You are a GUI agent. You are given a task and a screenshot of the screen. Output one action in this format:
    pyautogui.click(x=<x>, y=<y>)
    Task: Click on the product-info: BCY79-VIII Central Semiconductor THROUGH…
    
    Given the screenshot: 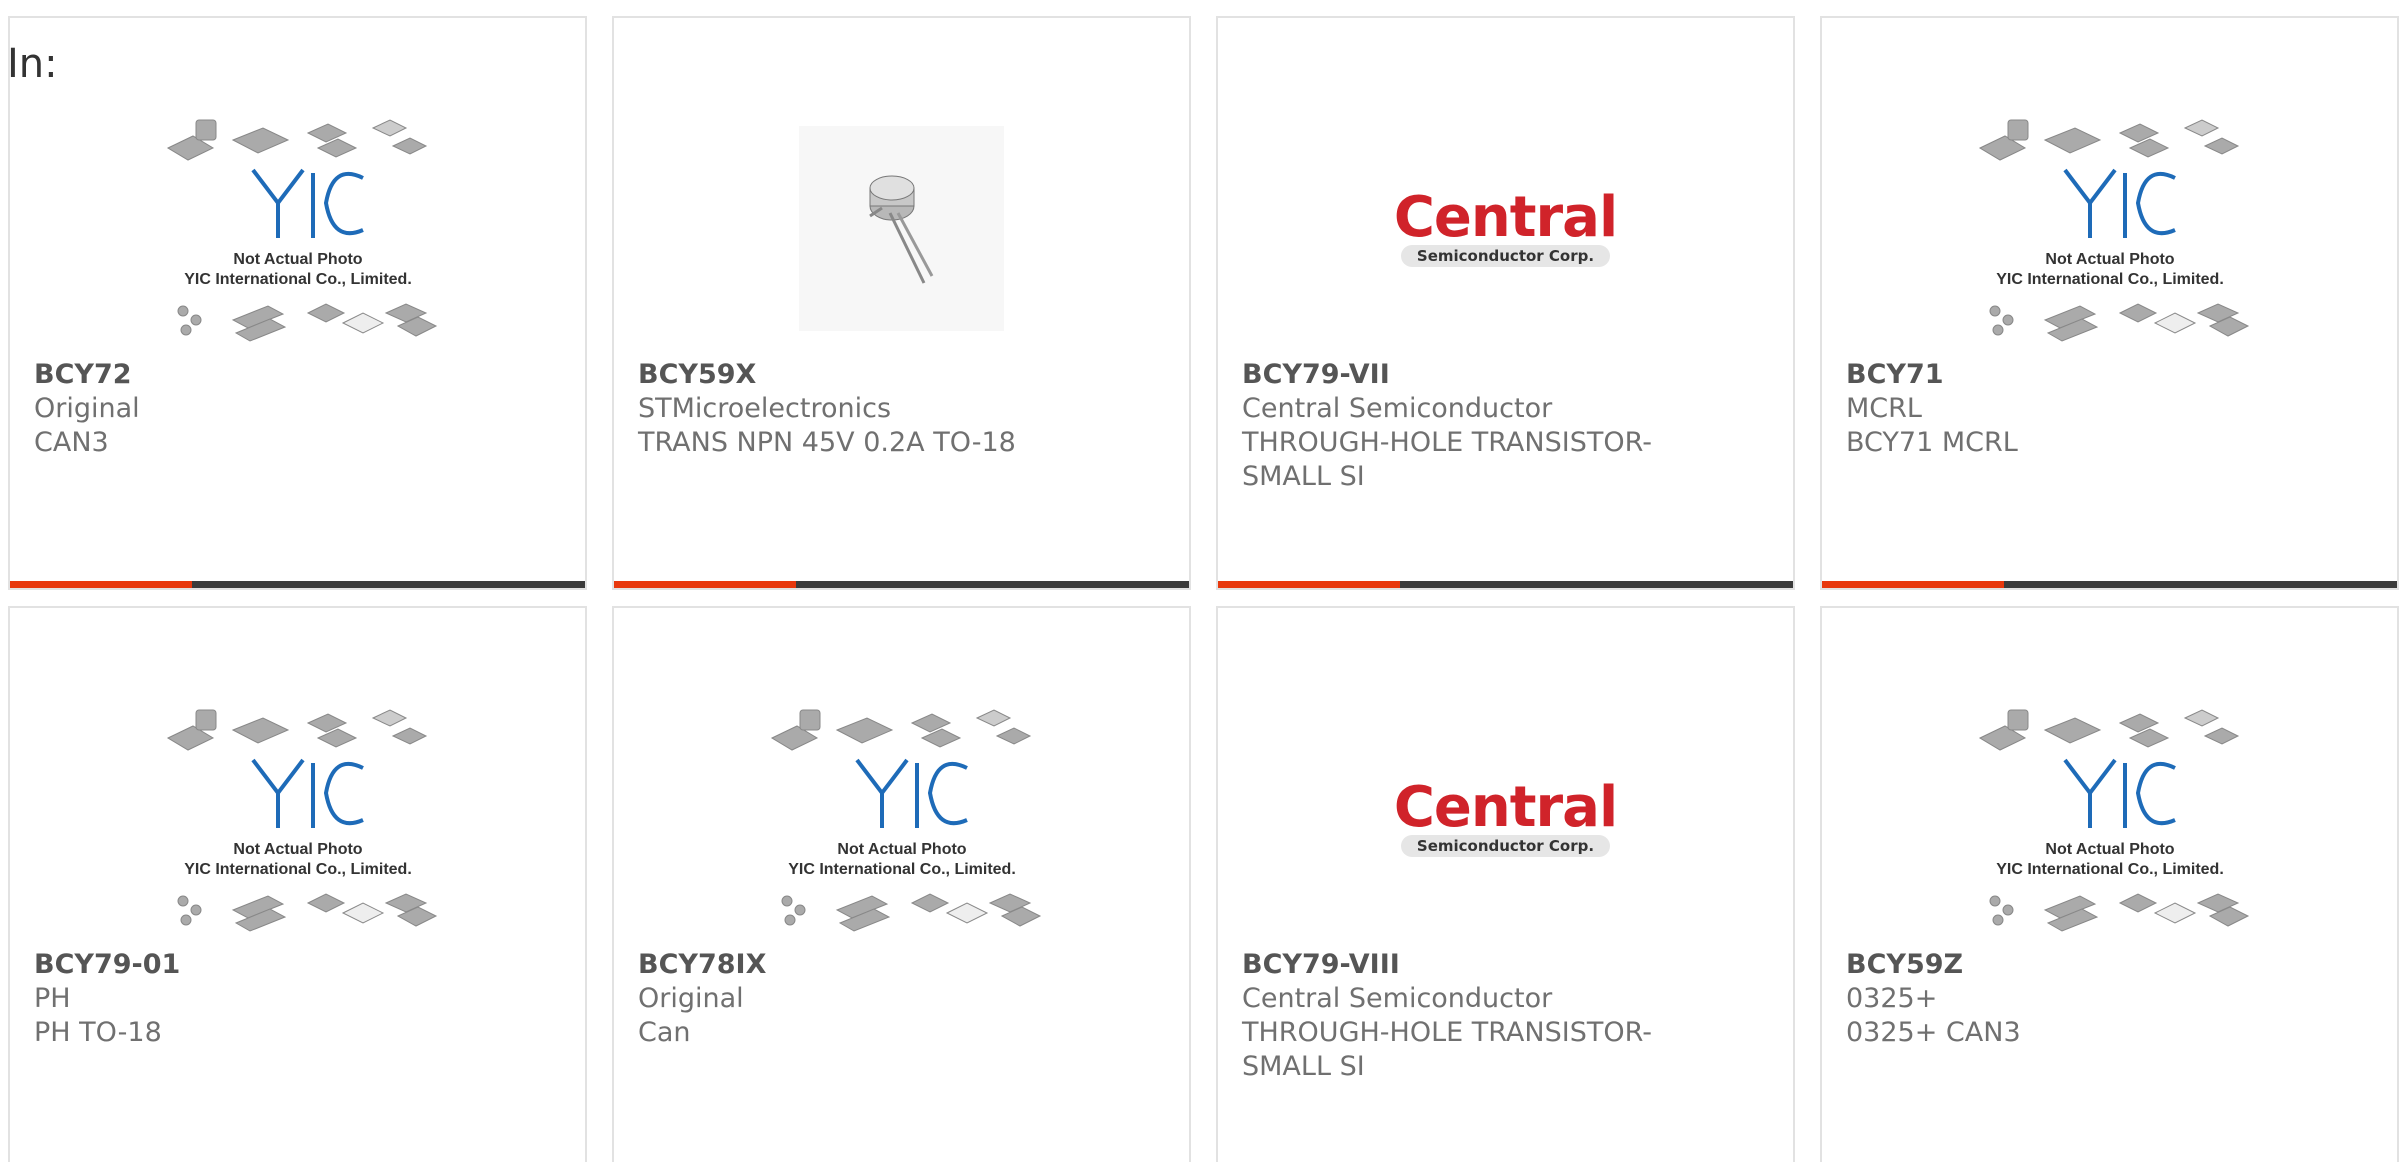 What is the action you would take?
    pyautogui.click(x=1505, y=1016)
    